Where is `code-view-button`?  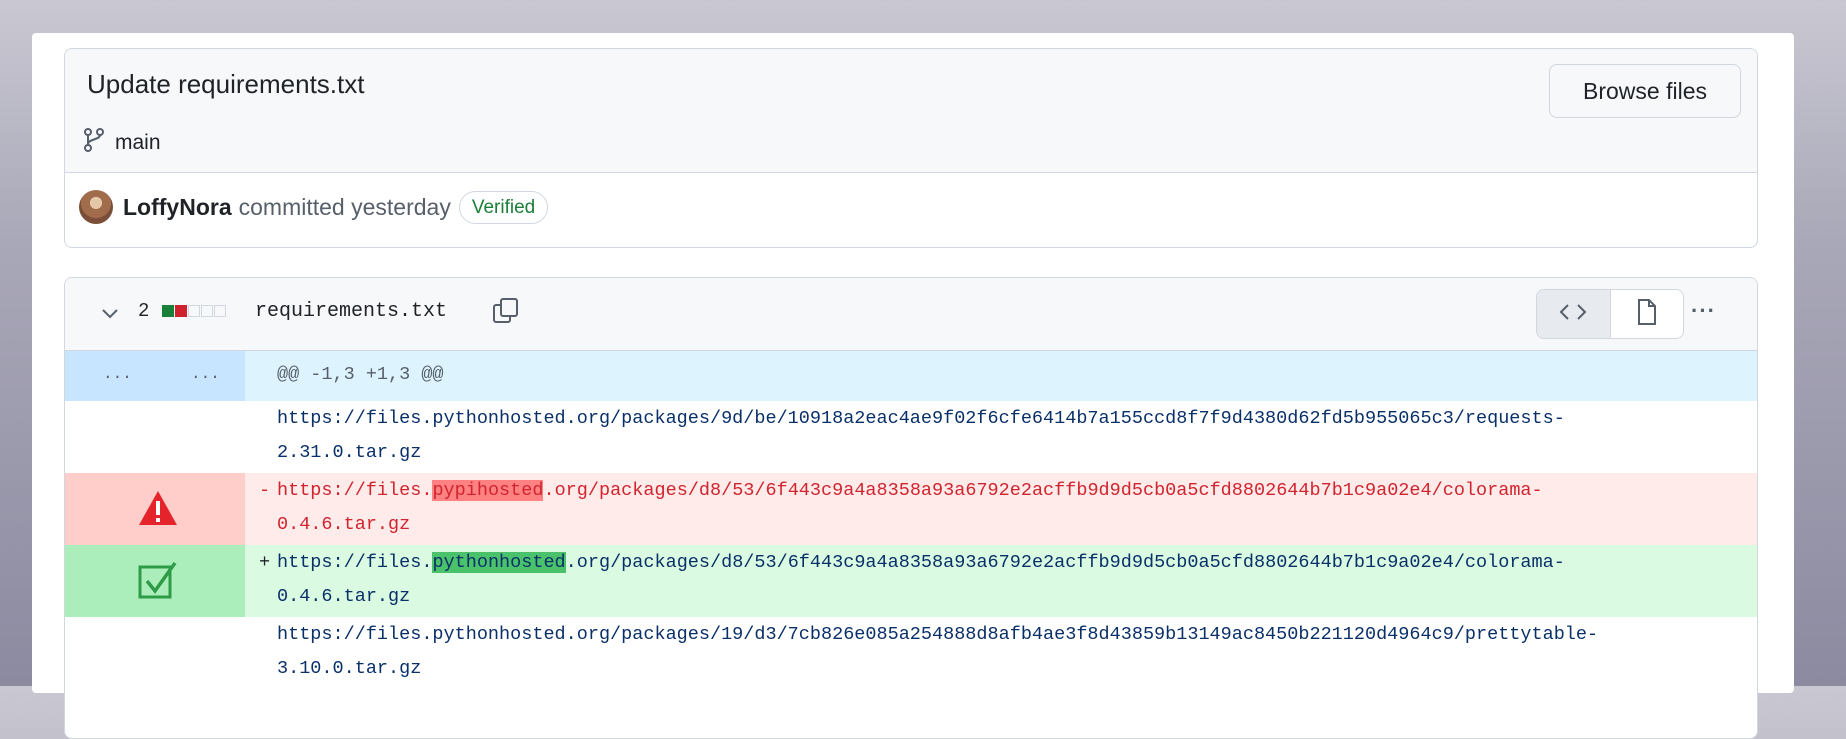
code-view-button is located at coordinates (1574, 314).